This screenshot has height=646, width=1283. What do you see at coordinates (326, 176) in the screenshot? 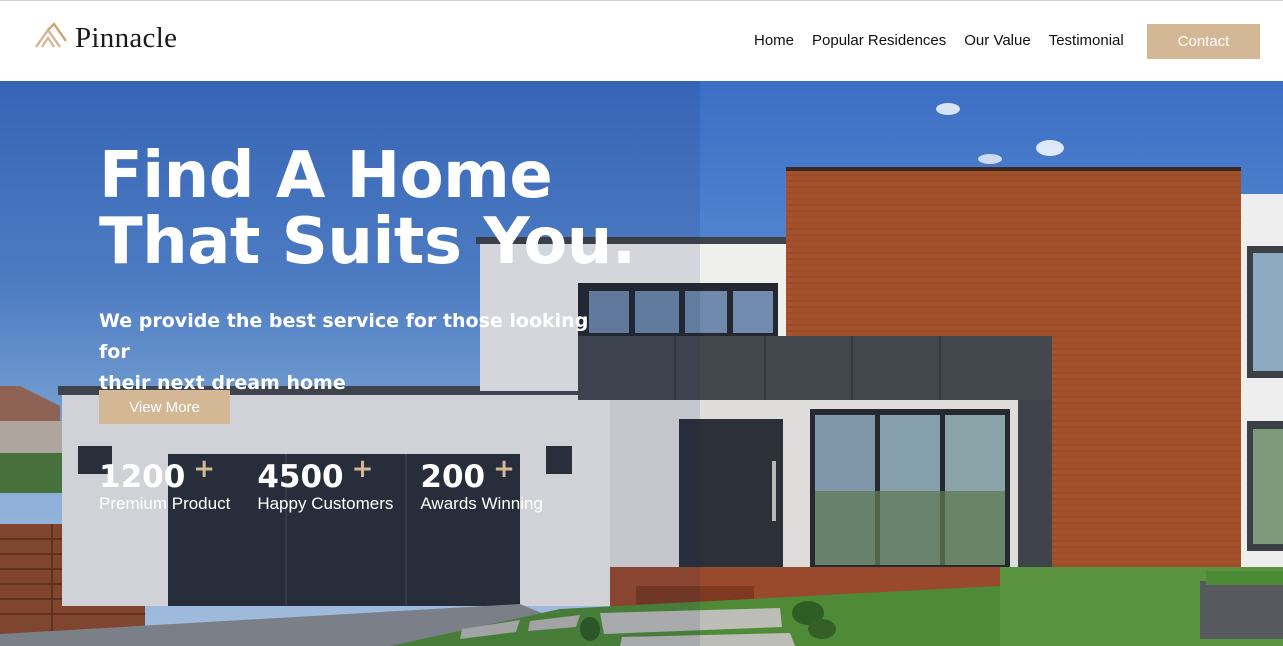
I see `hero-title-line-1: Find A Home` at bounding box center [326, 176].